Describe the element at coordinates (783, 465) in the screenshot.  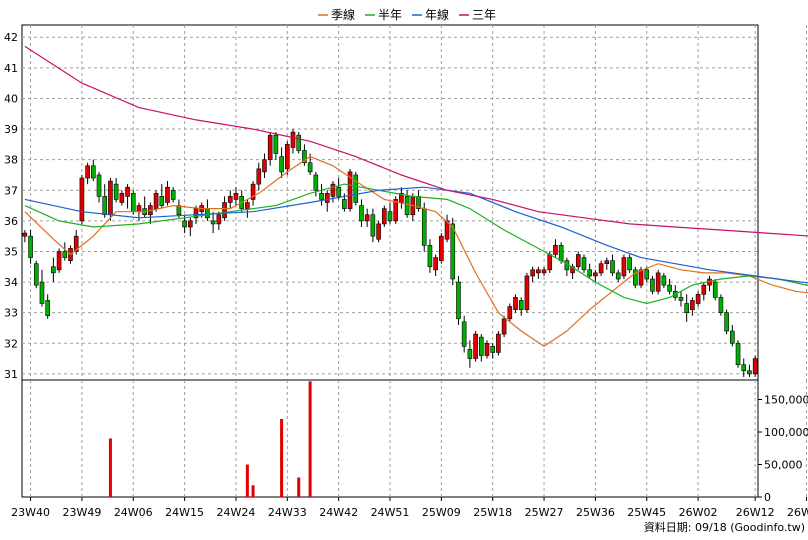
I see `volume-tick-label: 50,000` at that location.